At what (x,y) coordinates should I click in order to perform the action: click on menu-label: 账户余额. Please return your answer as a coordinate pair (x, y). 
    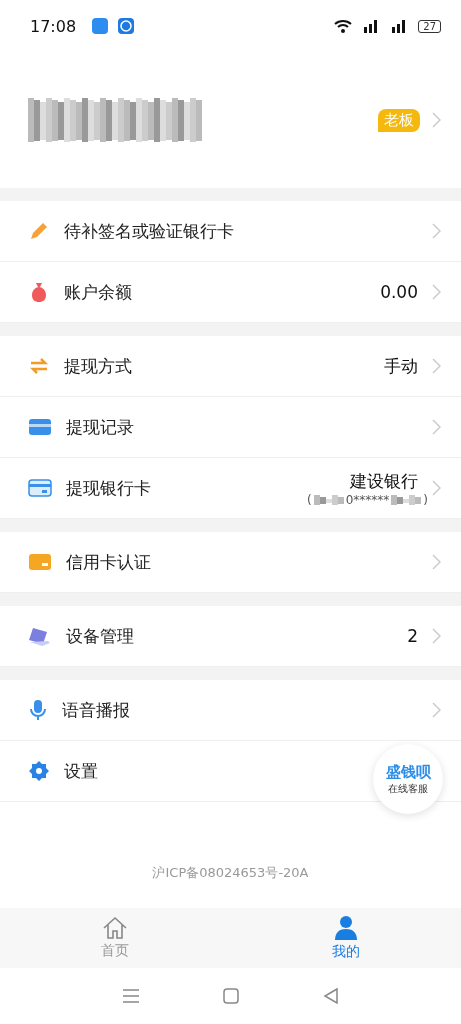
    Looking at the image, I should click on (98, 292).